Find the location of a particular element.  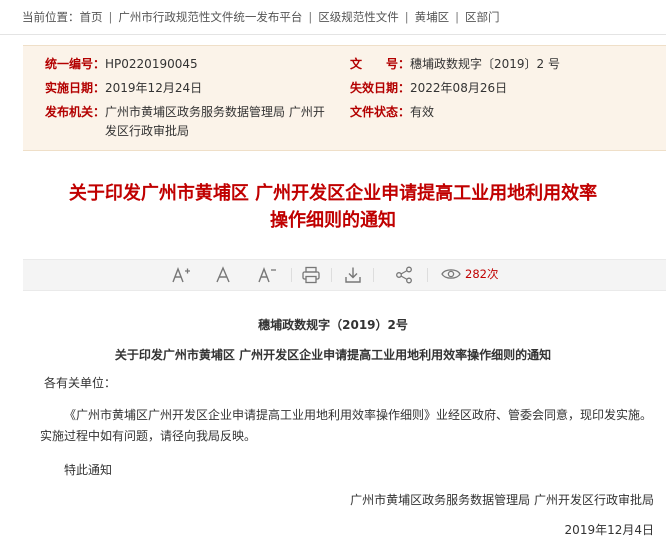

eye-icon is located at coordinates (451, 274).